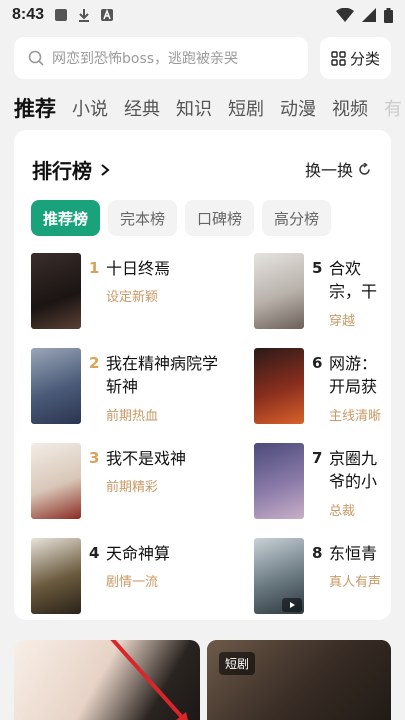  I want to click on filter-completed: 完本榜, so click(143, 218).